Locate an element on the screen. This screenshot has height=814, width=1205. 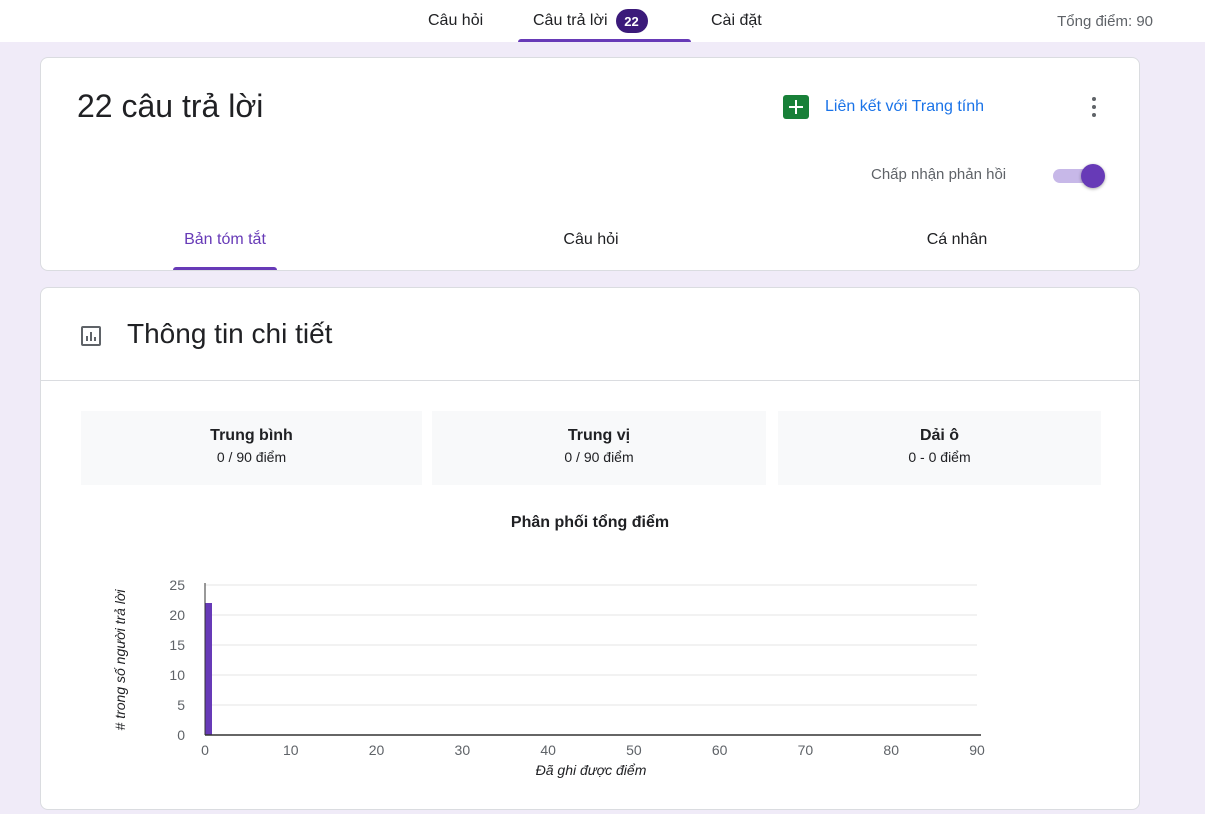
x-tick-label: 50 is located at coordinates (634, 750).